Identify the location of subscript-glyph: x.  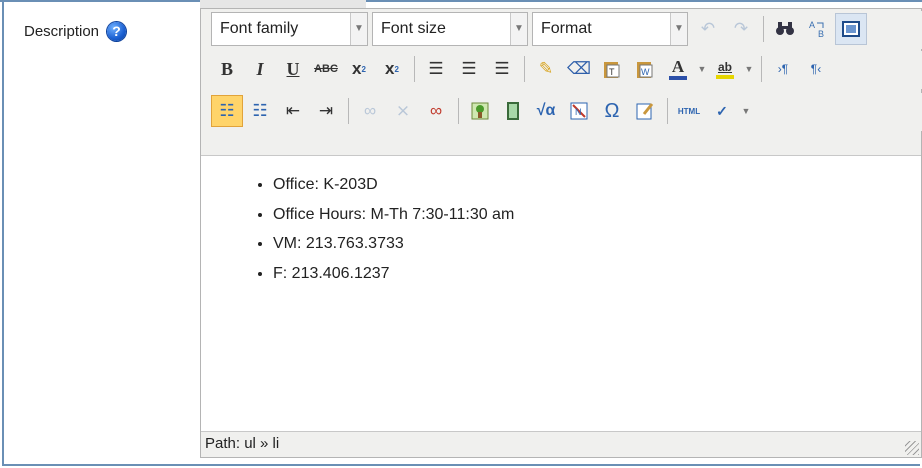
(357, 68).